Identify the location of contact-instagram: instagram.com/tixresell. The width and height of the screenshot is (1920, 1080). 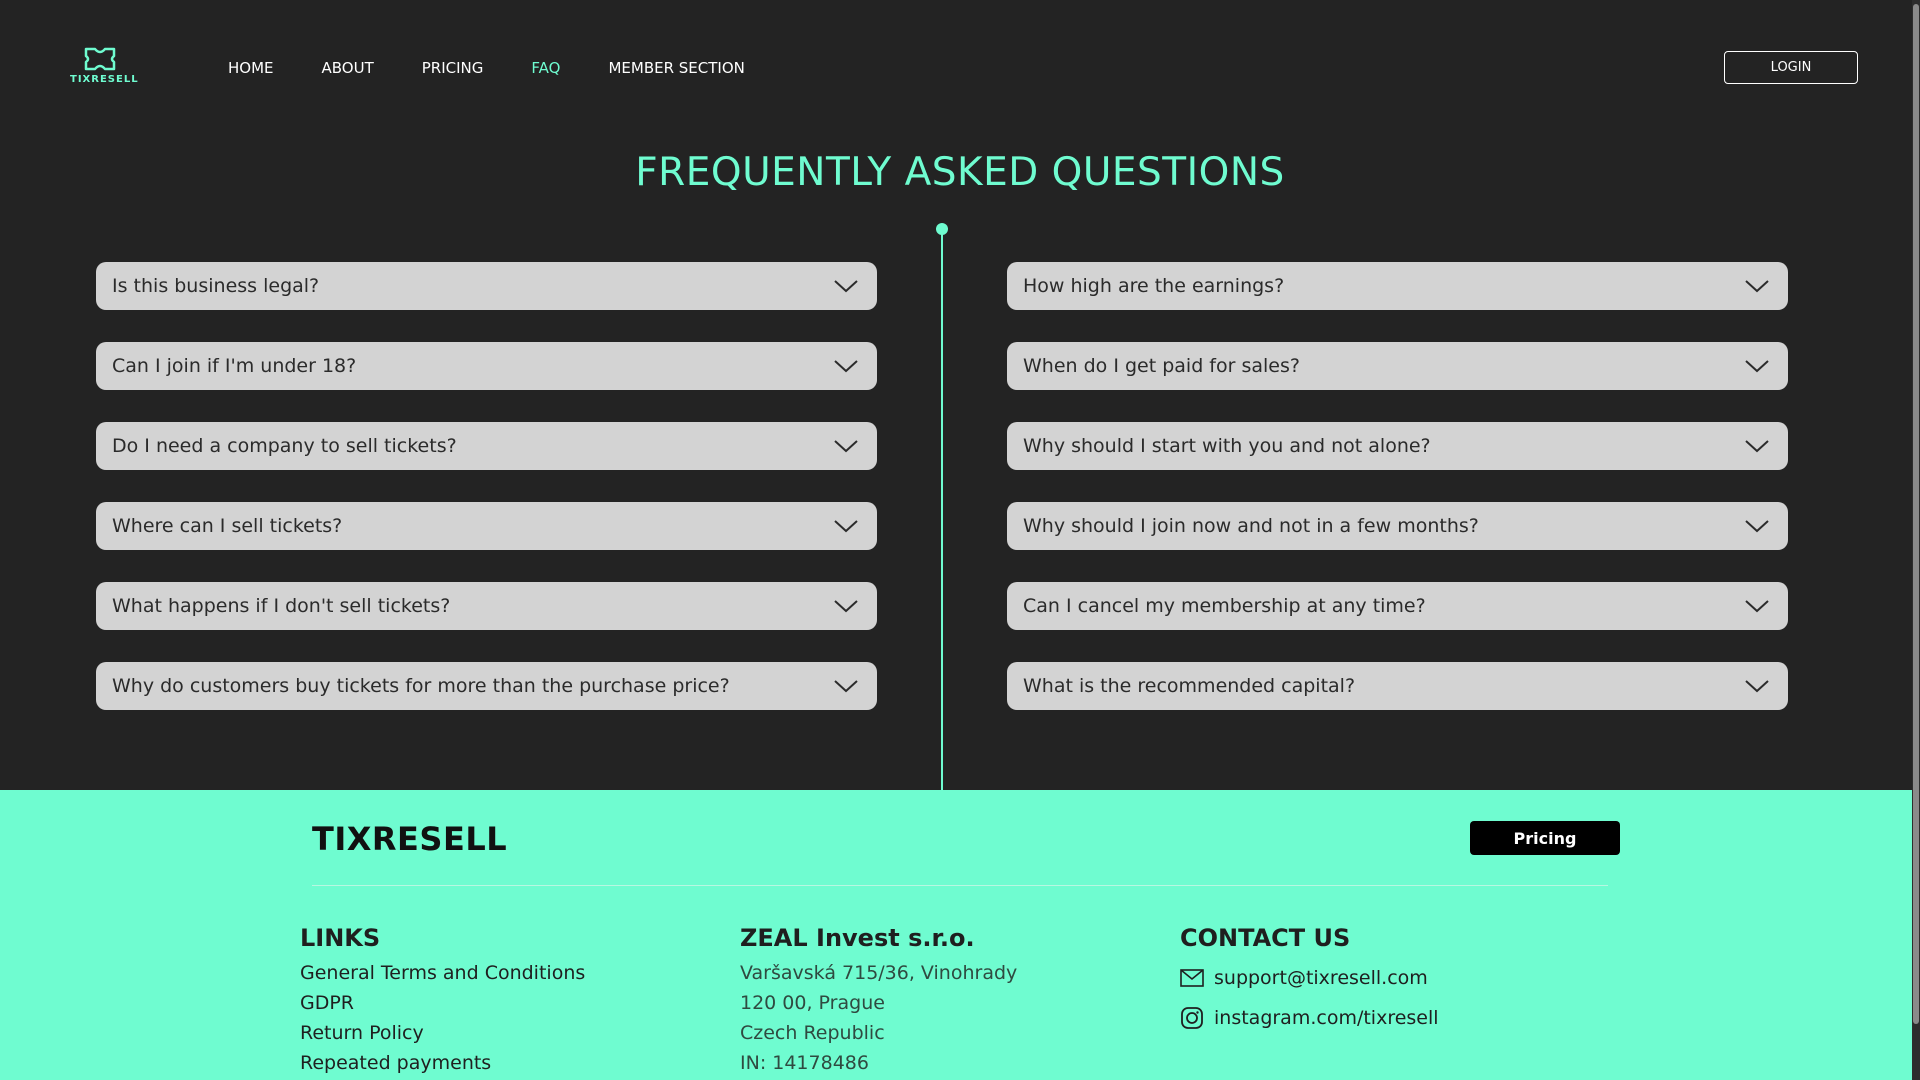
(1309, 1018).